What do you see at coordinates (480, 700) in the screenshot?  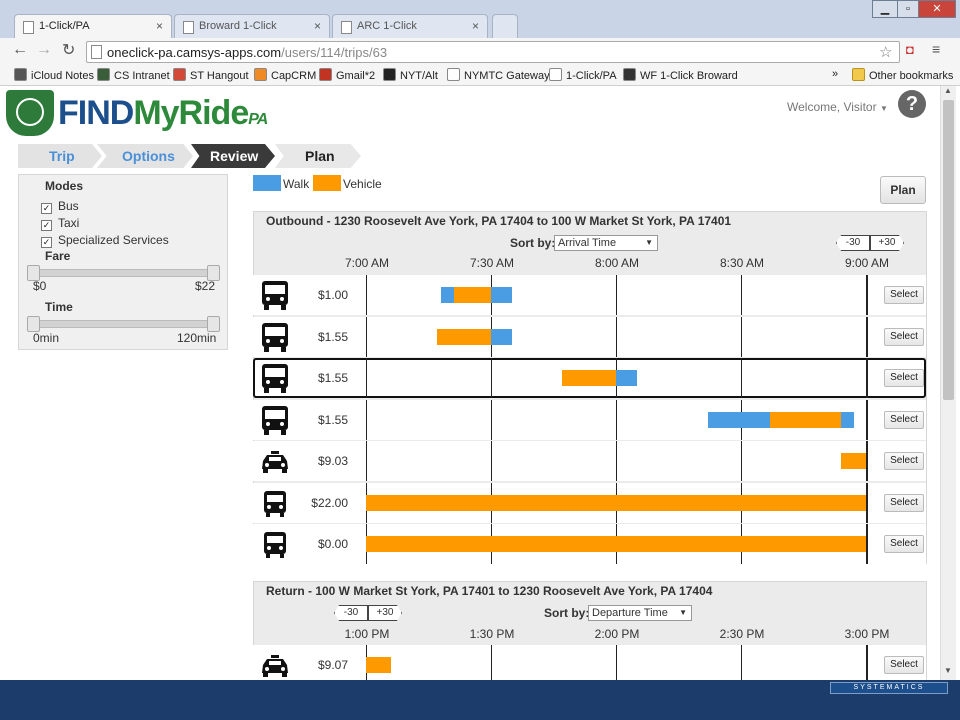 I see `presentation-footer: SYSTEMATICS` at bounding box center [480, 700].